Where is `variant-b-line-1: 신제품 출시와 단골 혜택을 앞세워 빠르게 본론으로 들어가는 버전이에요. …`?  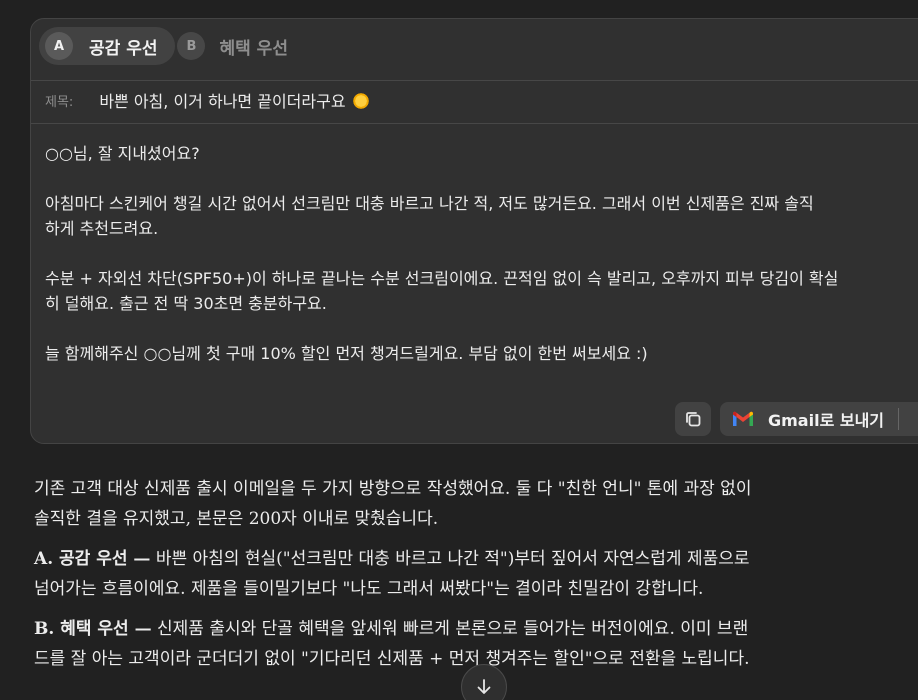 variant-b-line-1: 신제품 출시와 단골 혜택을 앞세워 빠르게 본론으로 들어가는 버전이에요. … is located at coordinates (450, 629).